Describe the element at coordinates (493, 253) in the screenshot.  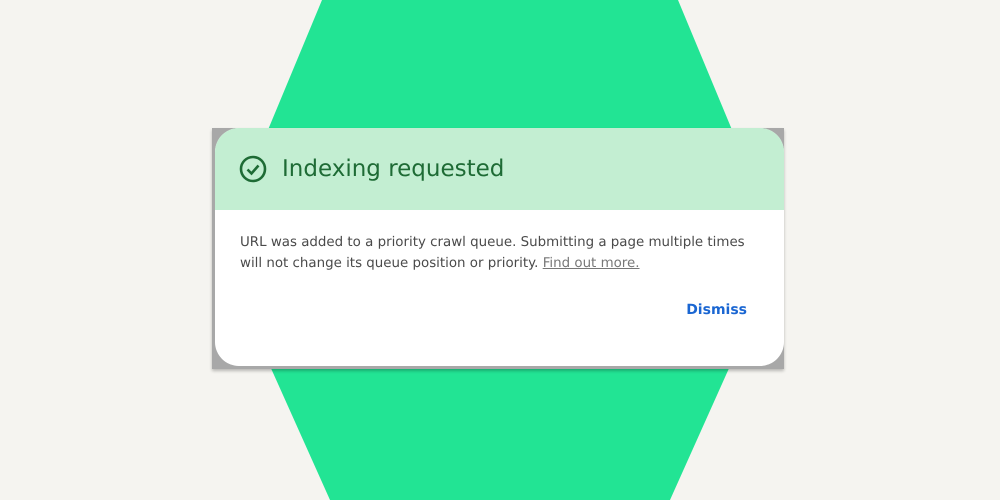
I see `dialog-message: URL was added to a priority crawl queue. Submitting a page multiple times will not change its queue position or priority. Find out more.` at that location.